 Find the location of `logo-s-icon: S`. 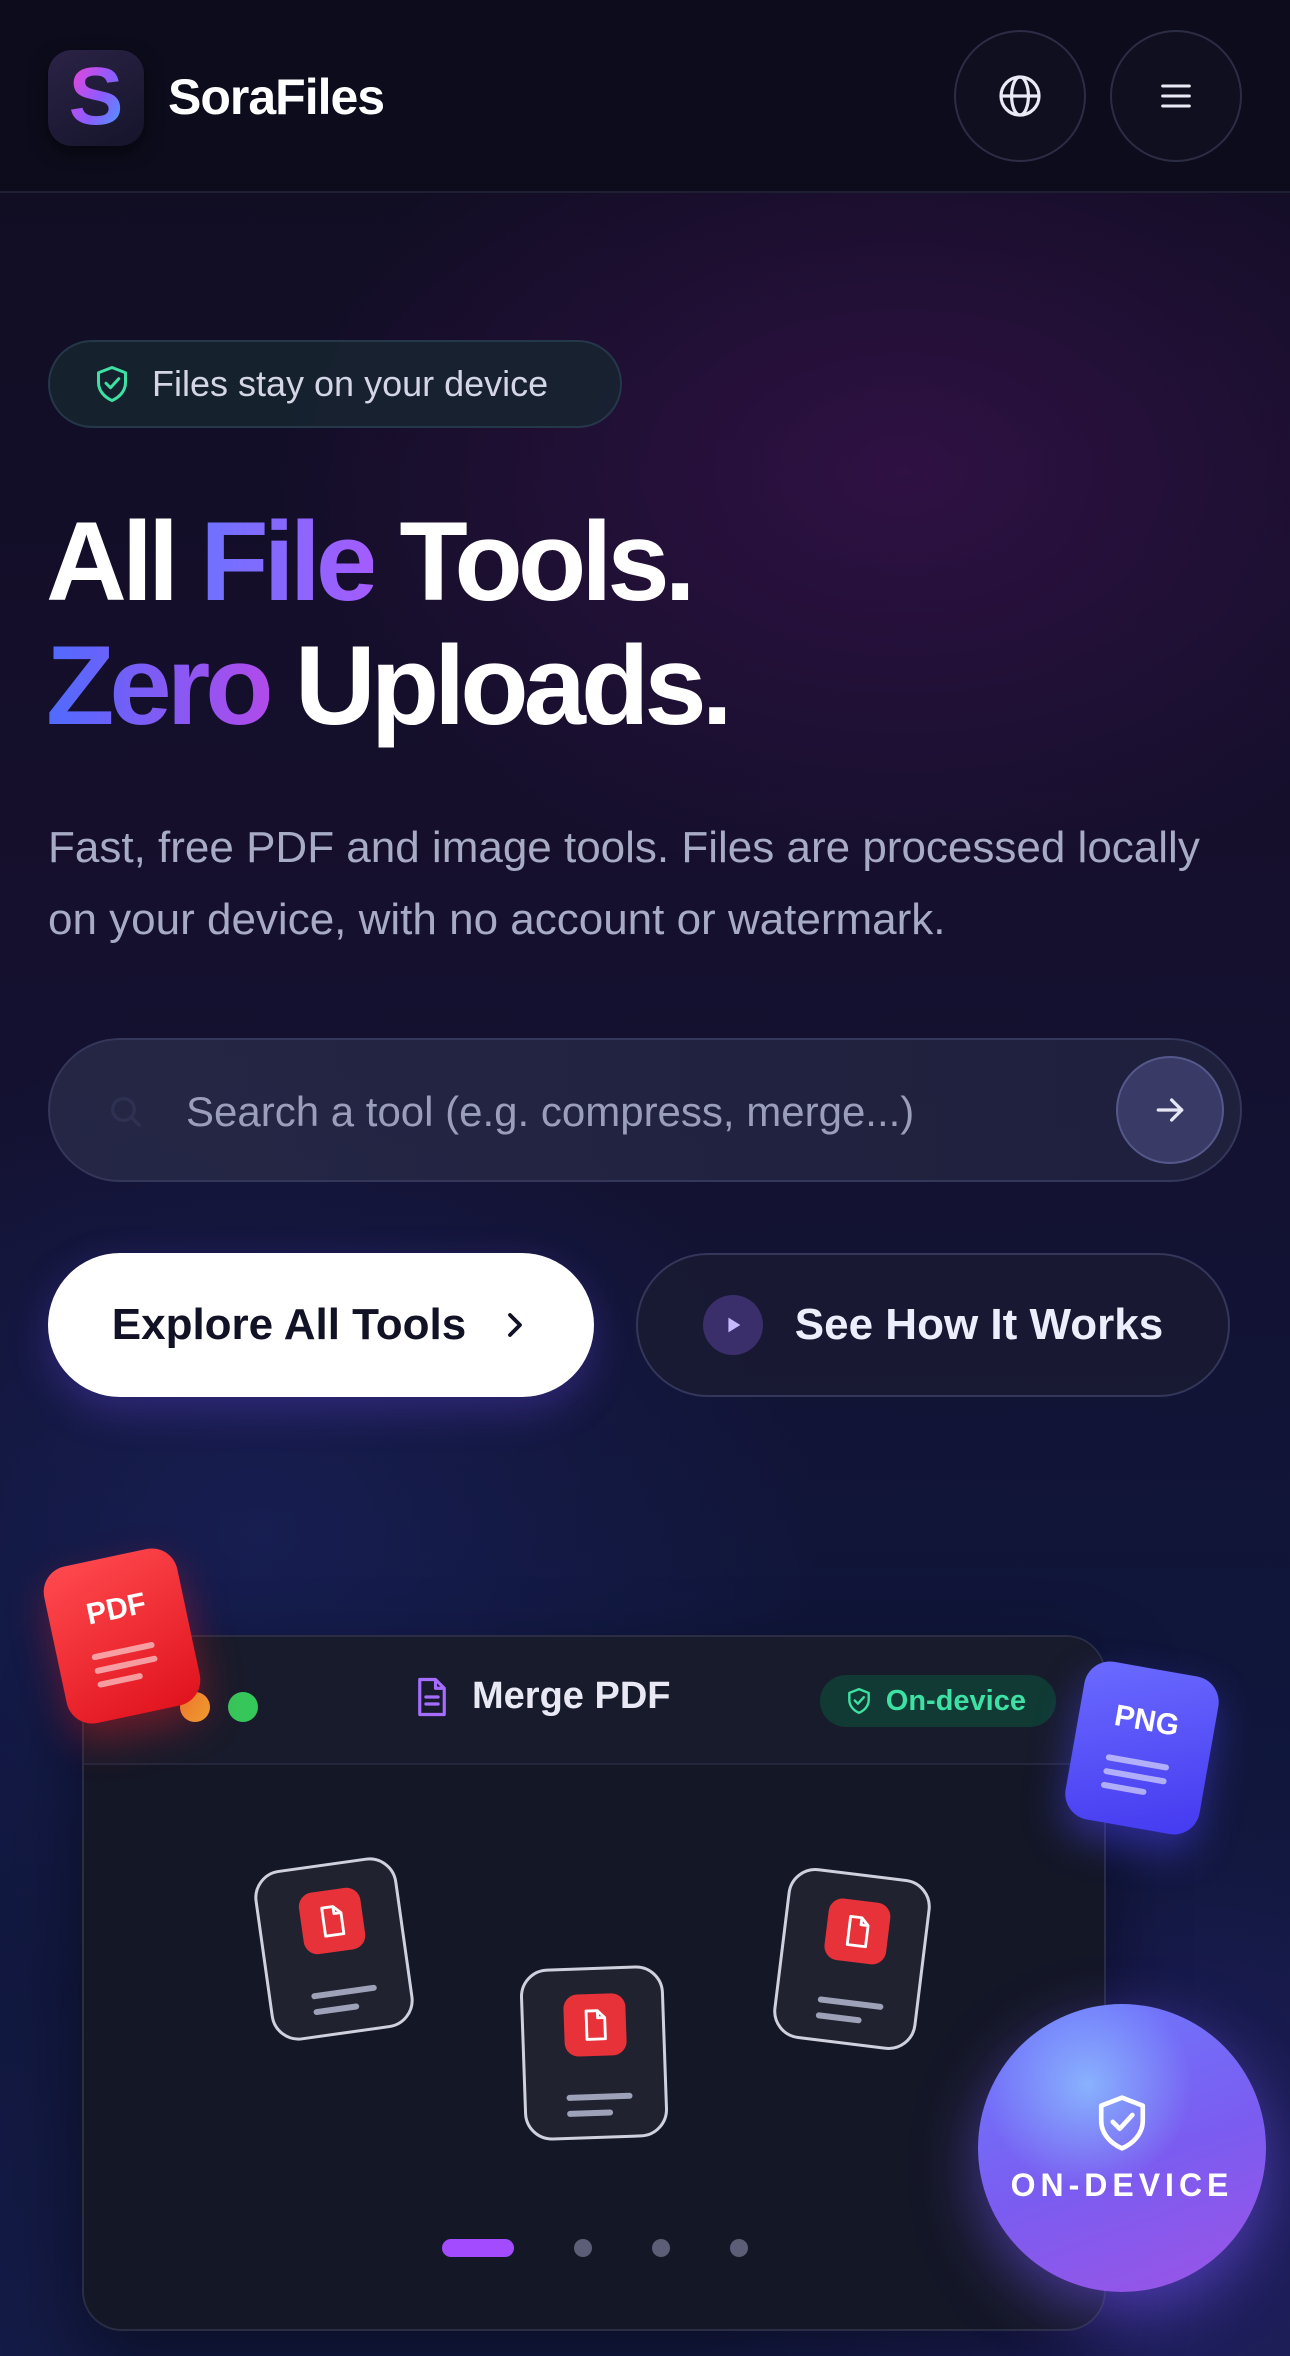

logo-s-icon: S is located at coordinates (96, 98).